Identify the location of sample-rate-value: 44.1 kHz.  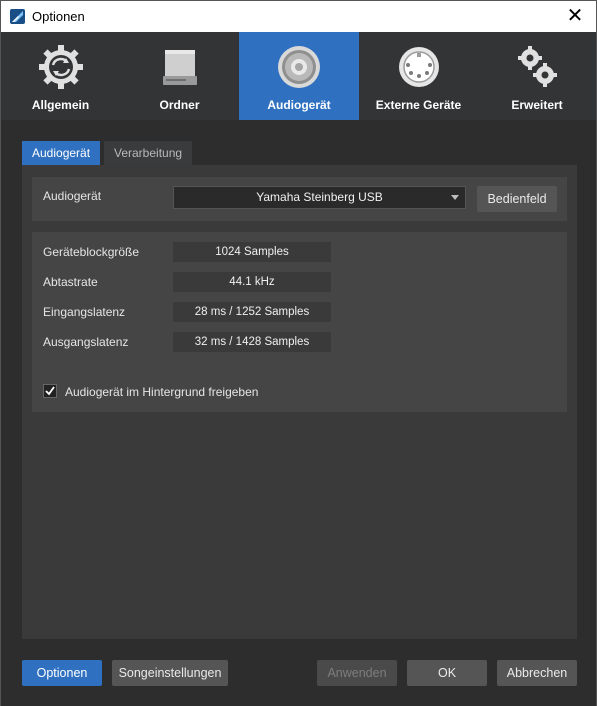
(252, 282).